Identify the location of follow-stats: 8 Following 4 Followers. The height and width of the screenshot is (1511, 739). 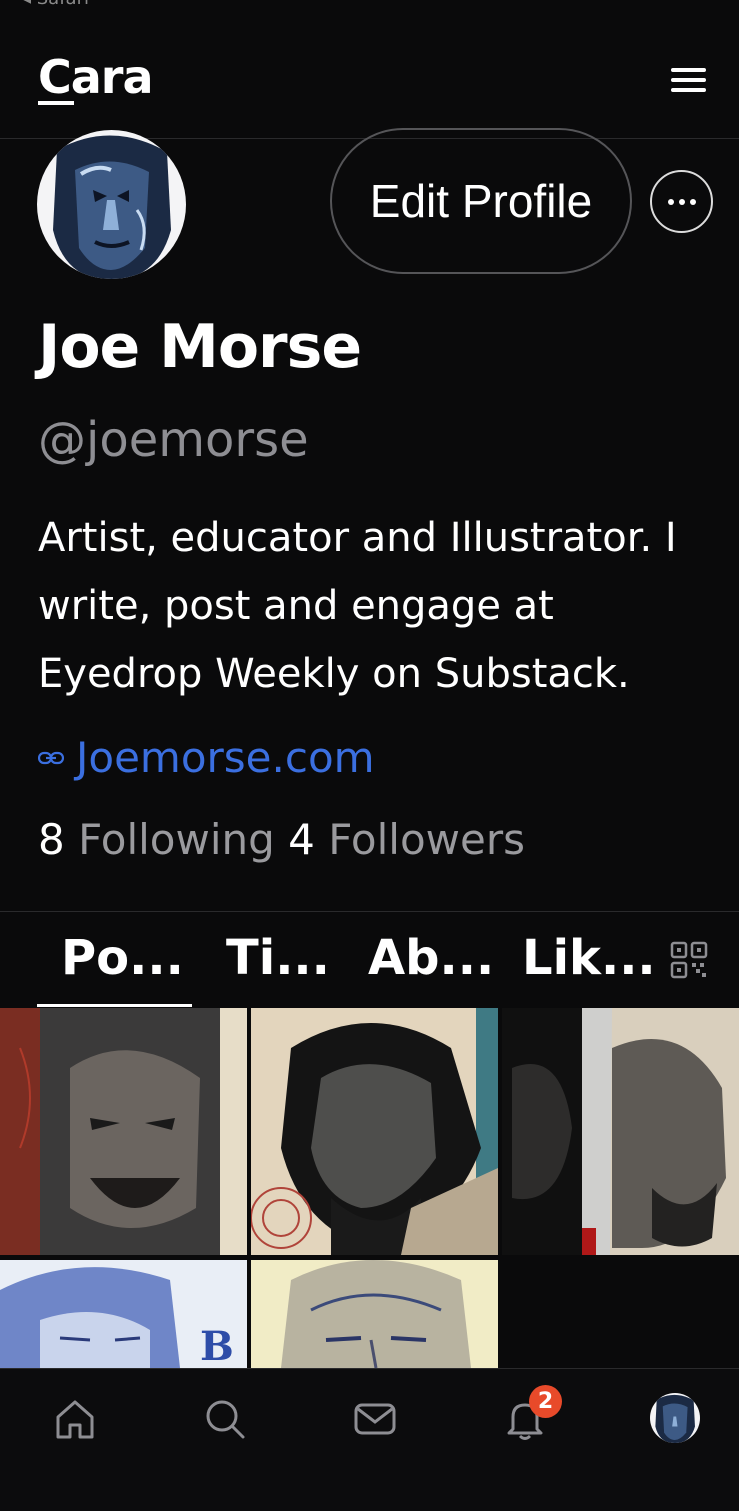
(281, 839).